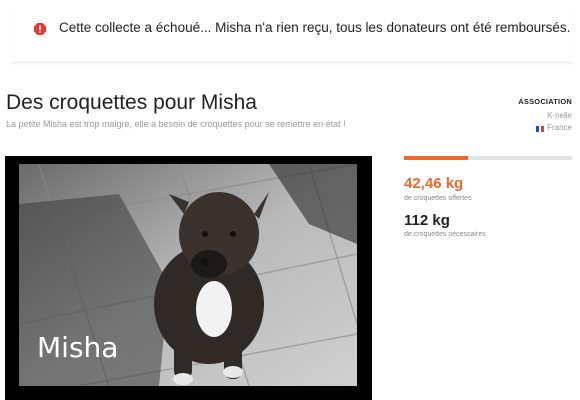  I want to click on offered-value: 42,46 kg, so click(434, 183).